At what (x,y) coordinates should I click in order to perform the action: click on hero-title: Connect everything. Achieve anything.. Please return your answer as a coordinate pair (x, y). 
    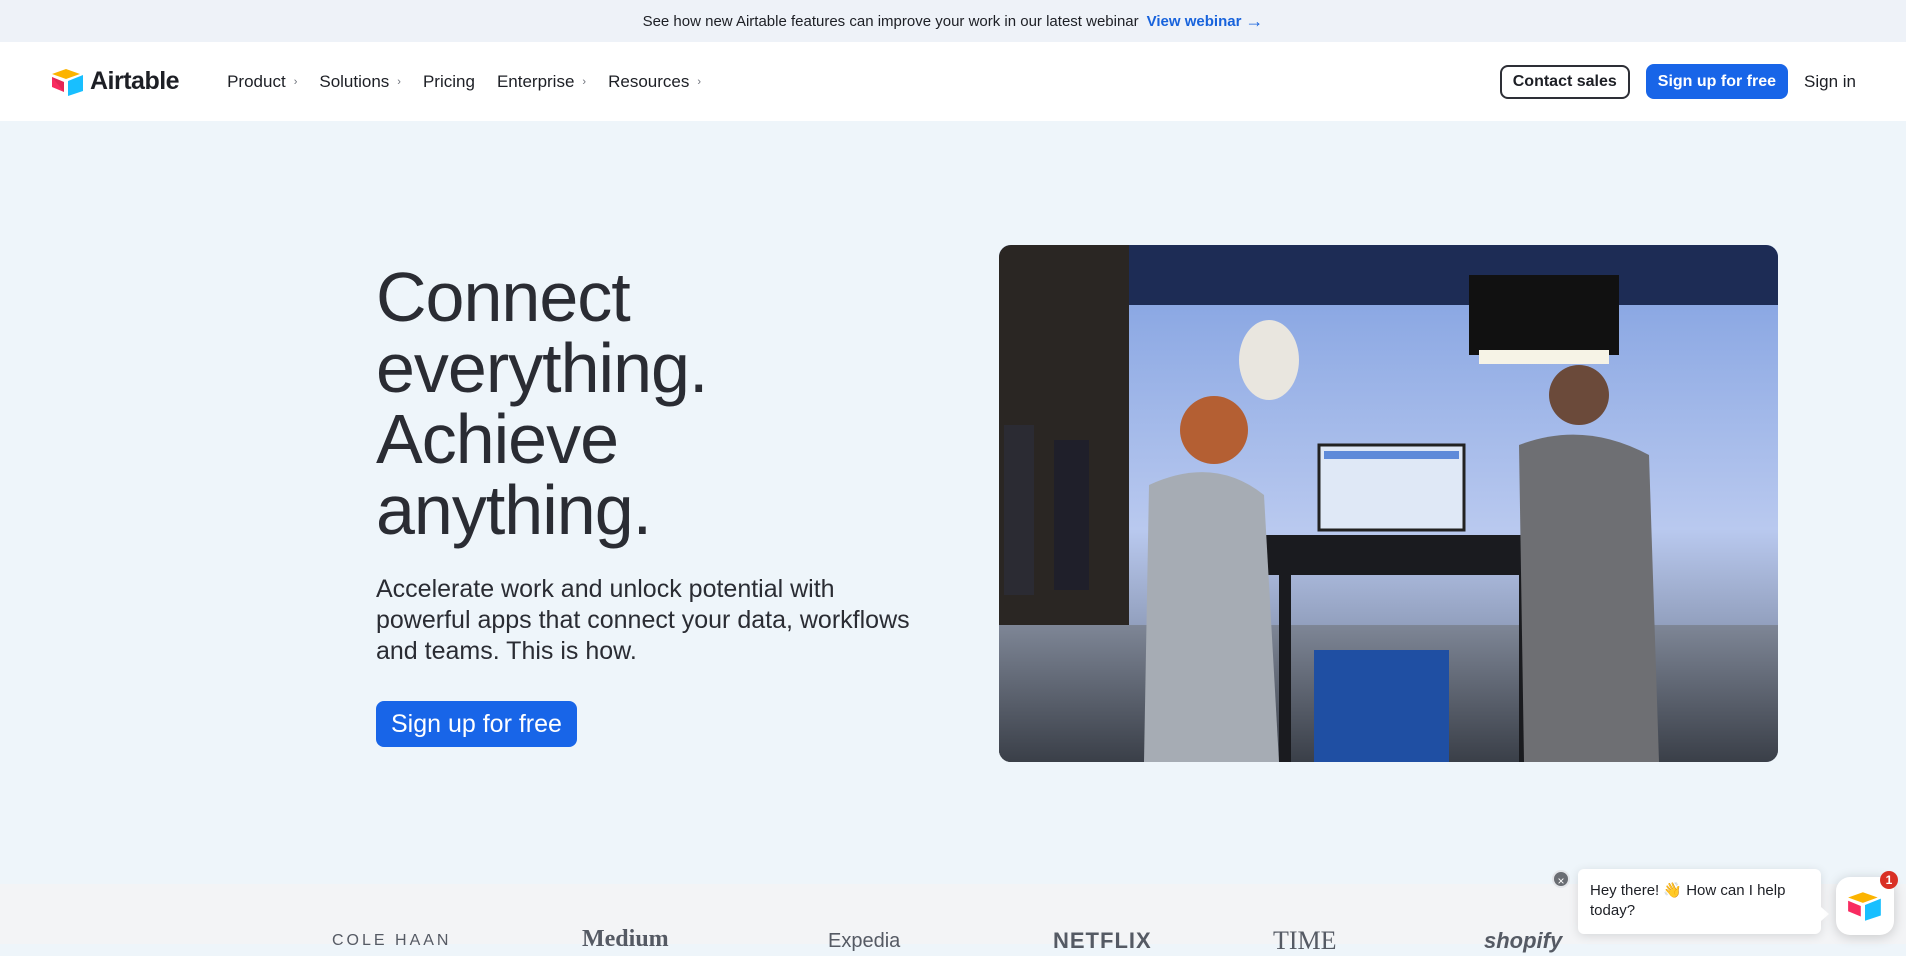
    Looking at the image, I should click on (656, 404).